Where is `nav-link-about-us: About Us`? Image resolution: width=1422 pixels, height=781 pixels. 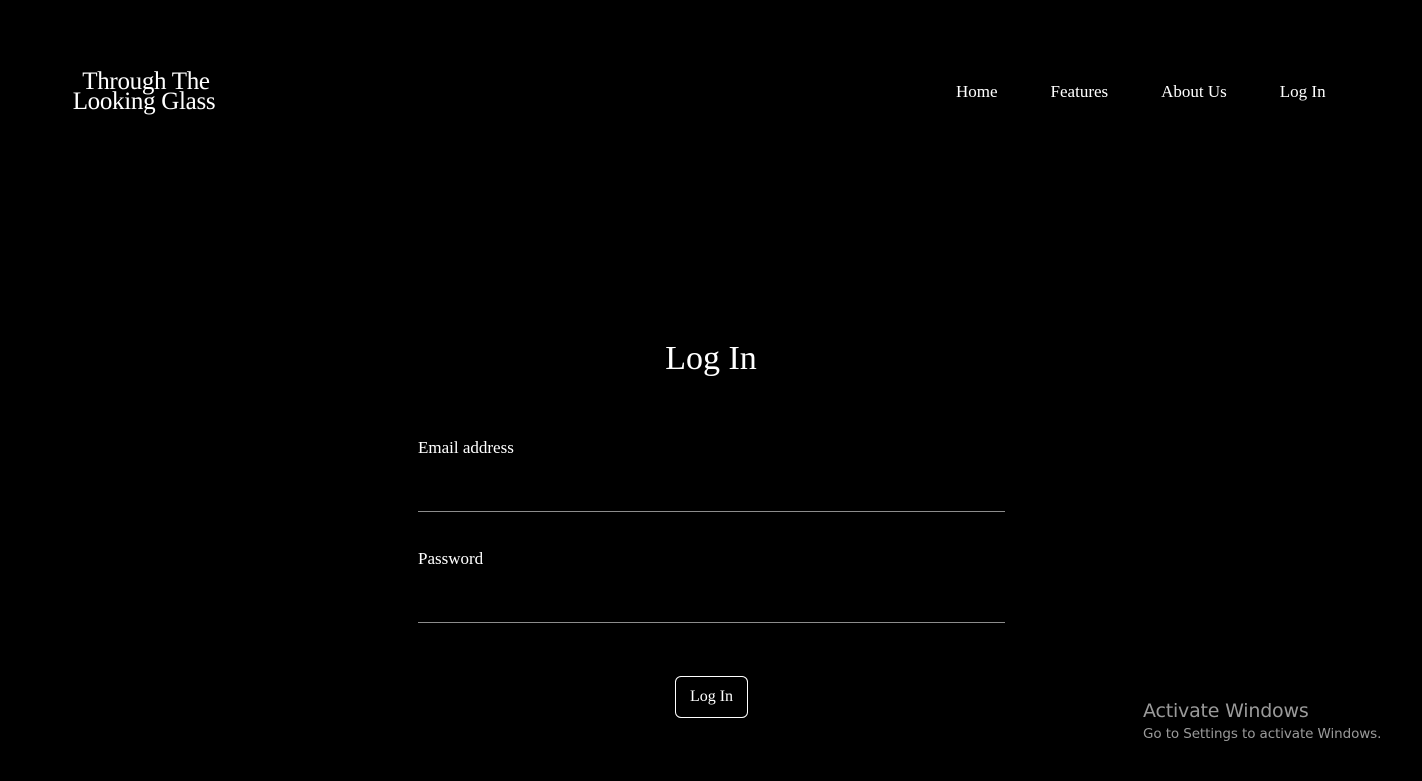
nav-link-about-us: About Us is located at coordinates (1194, 92).